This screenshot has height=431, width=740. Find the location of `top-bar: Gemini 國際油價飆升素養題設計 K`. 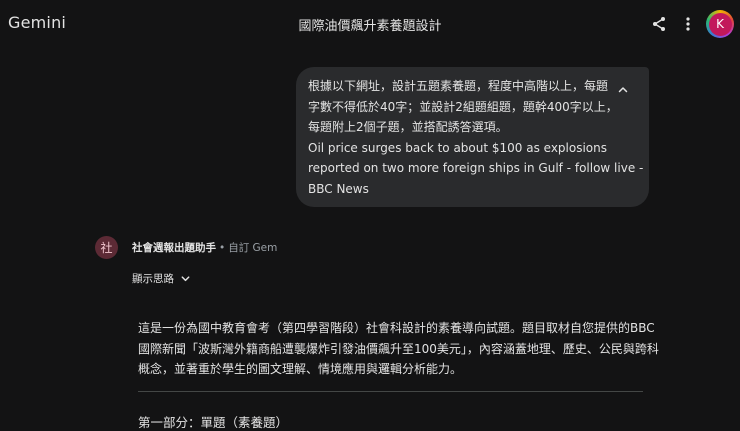

top-bar: Gemini 國際油價飆升素養題設計 K is located at coordinates (370, 24).